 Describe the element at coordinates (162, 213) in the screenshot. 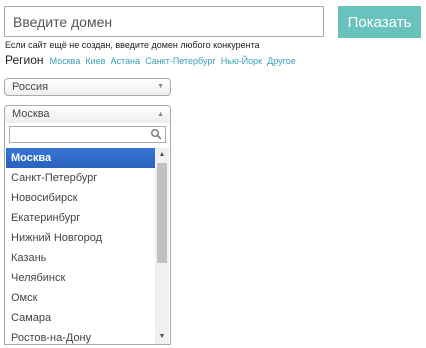

I see `scrollbar-thumb` at that location.